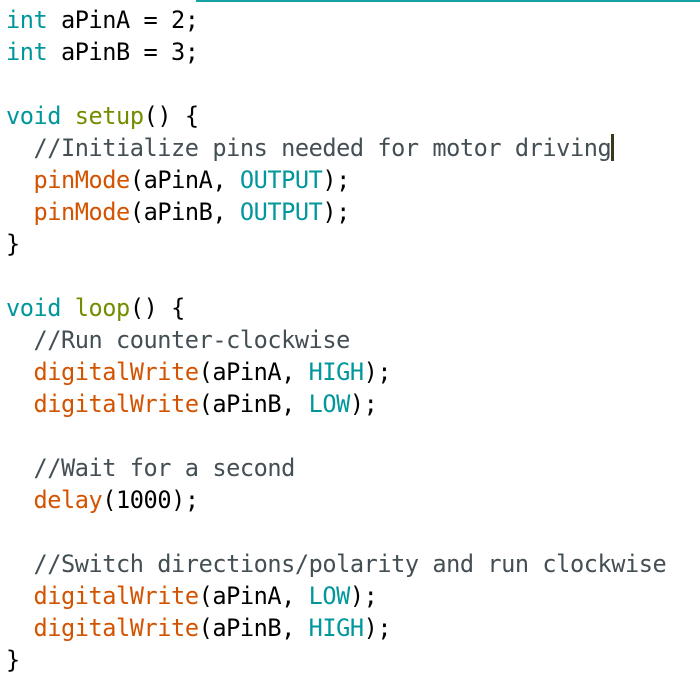 This screenshot has width=700, height=698. I want to click on structure-token: loop, so click(102, 308).